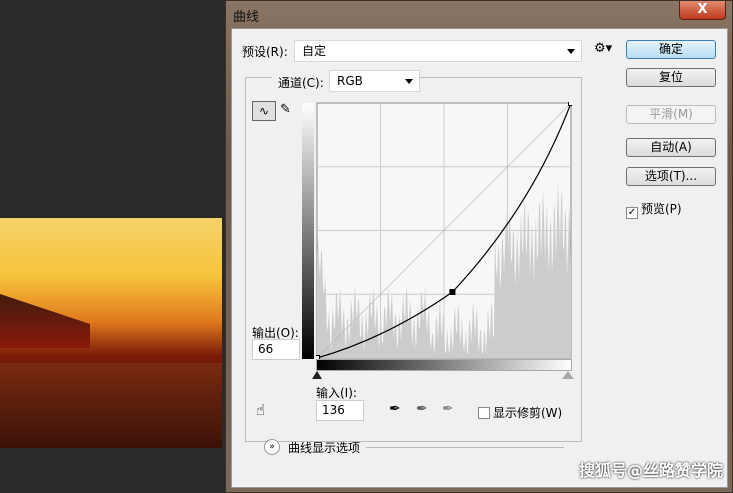 The width and height of the screenshot is (733, 493). Describe the element at coordinates (671, 114) in the screenshot. I see `smooth-button: 平滑(M)` at that location.